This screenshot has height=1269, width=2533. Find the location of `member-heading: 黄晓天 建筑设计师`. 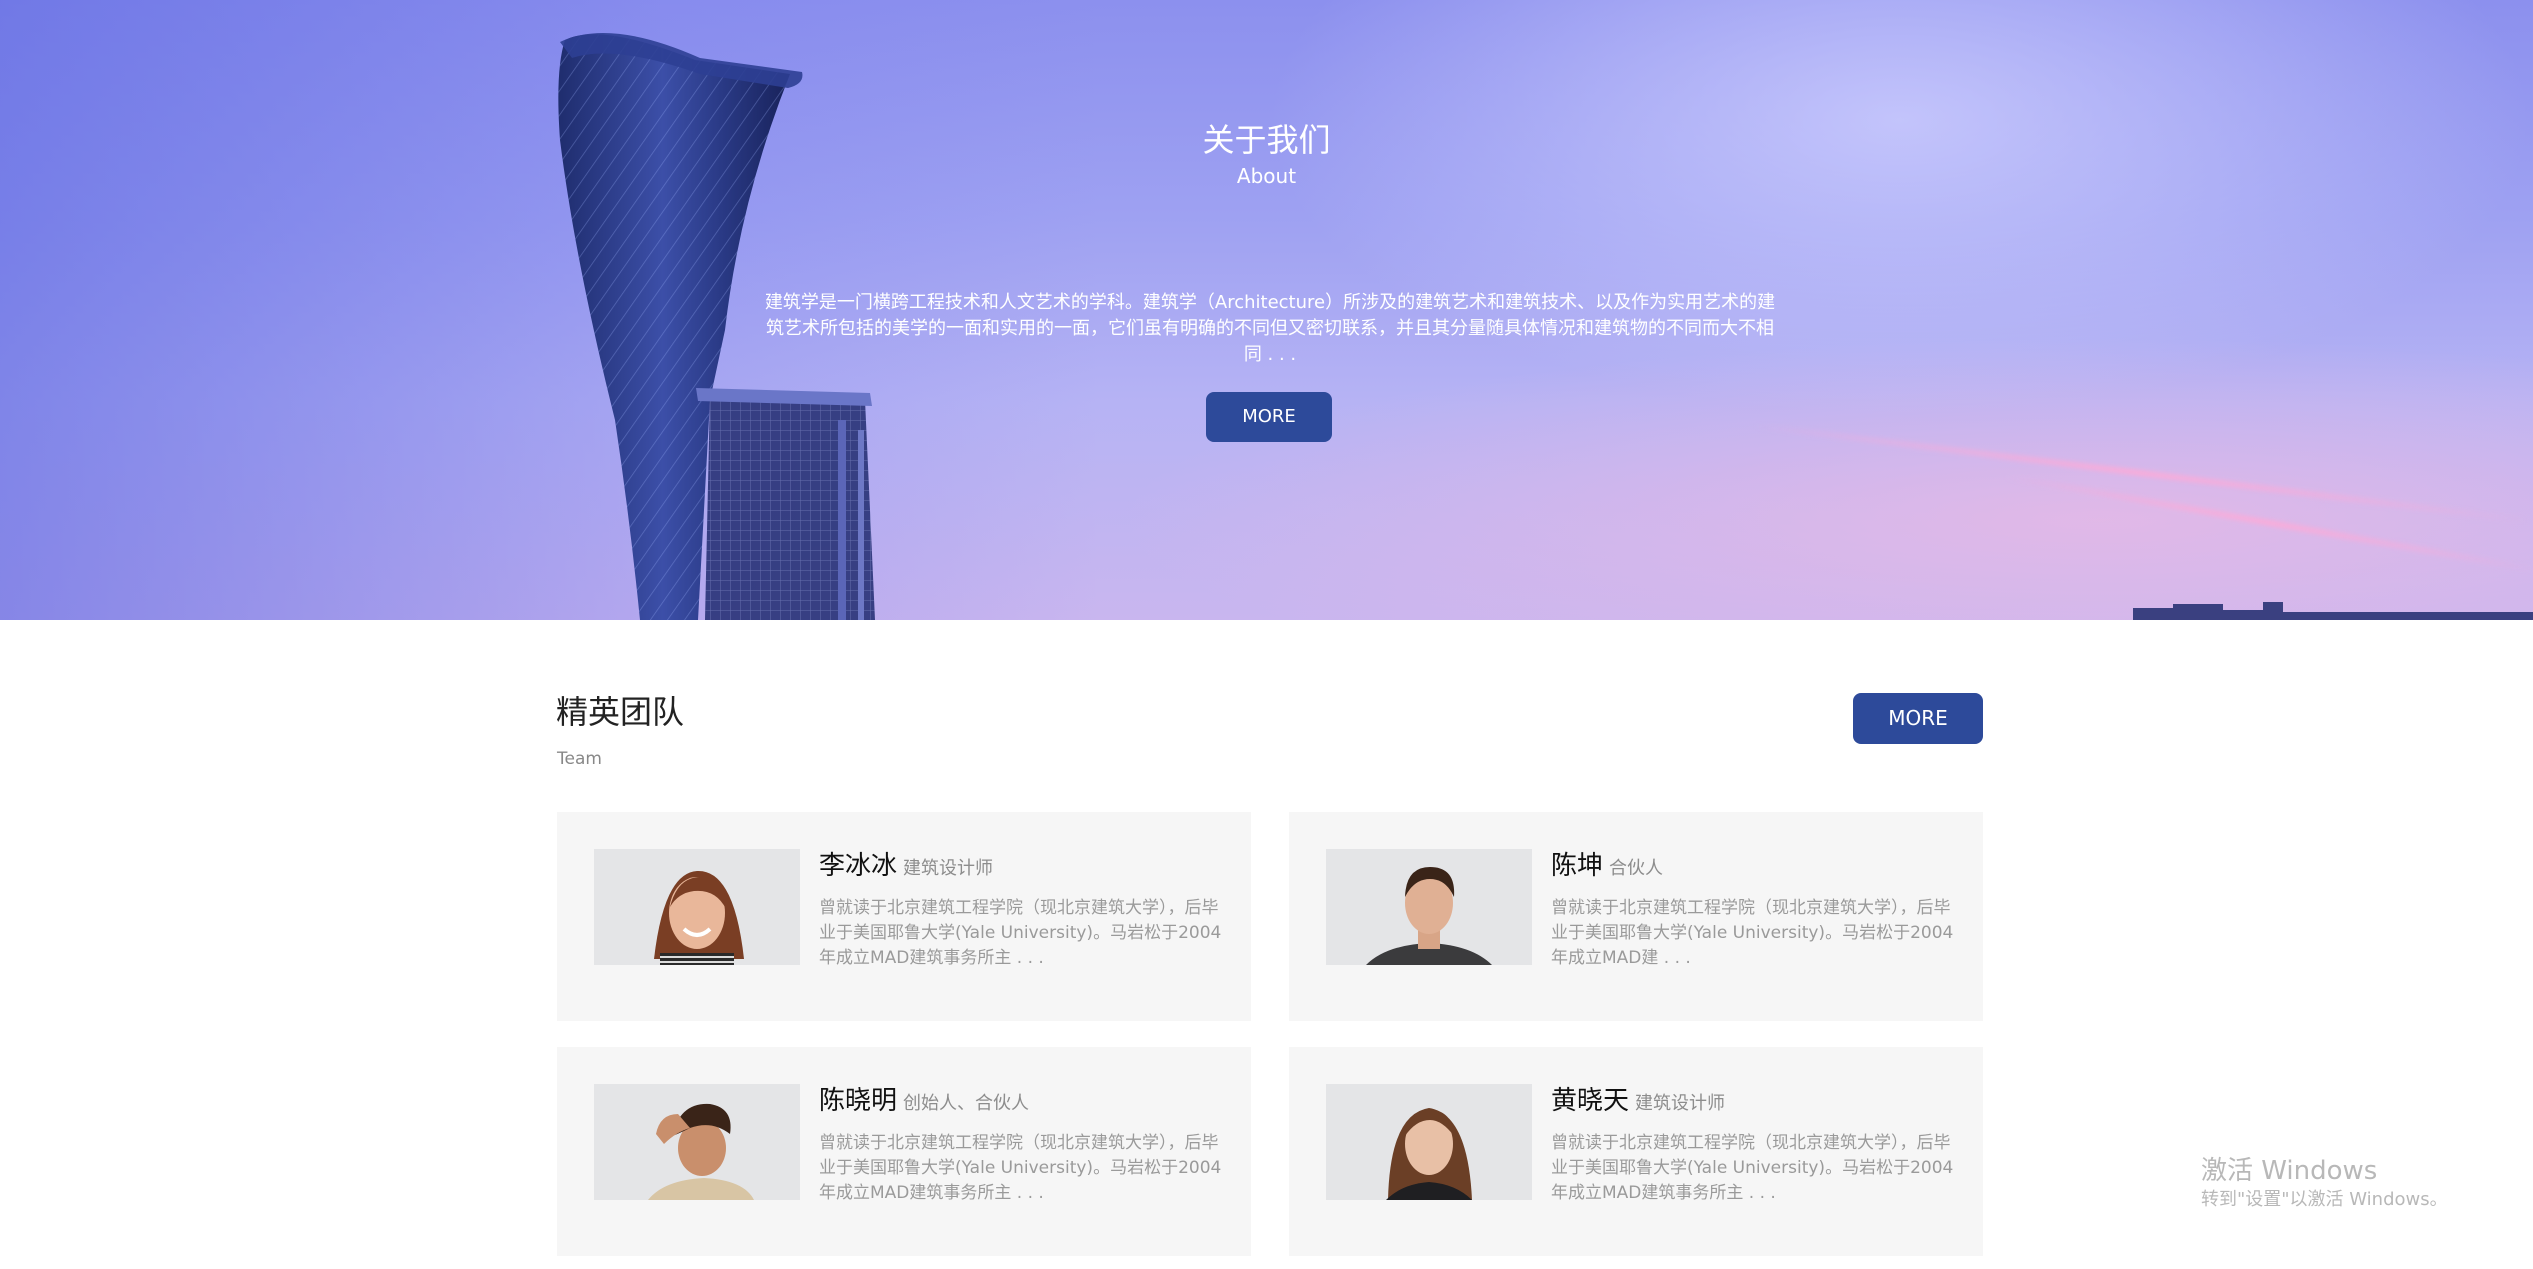

member-heading: 黄晓天 建筑设计师 is located at coordinates (1638, 1102).